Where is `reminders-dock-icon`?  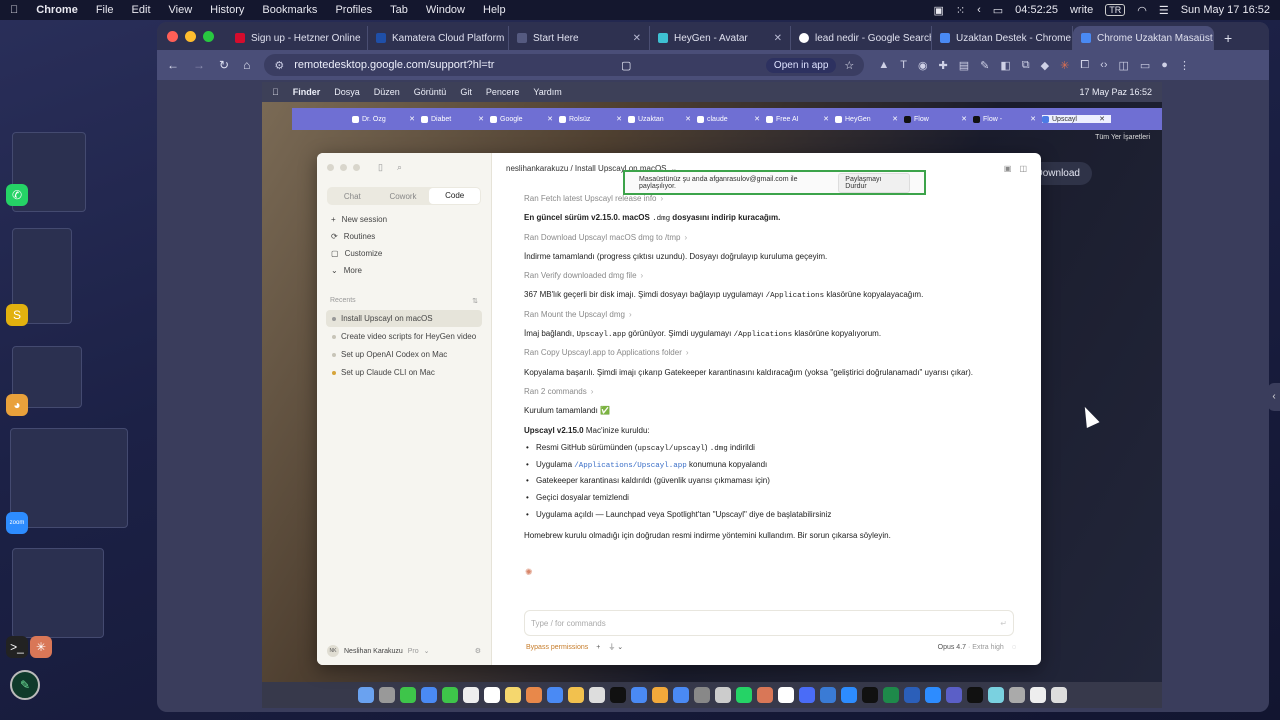
reminders-dock-icon is located at coordinates (470, 695).